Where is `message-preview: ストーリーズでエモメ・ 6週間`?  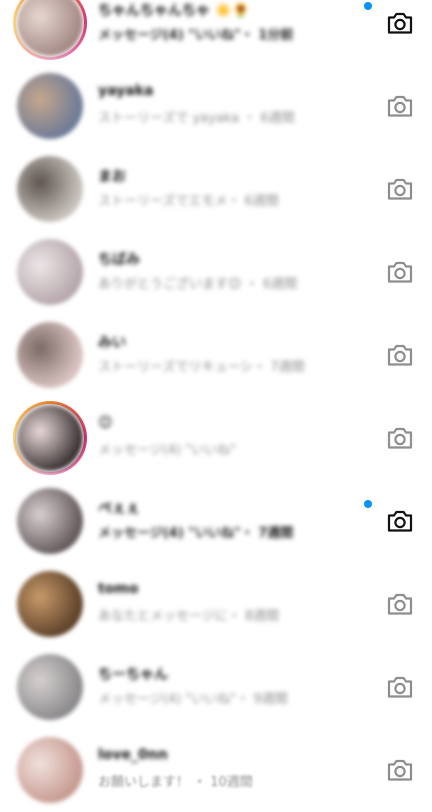 message-preview: ストーリーズでエモメ・ 6週間 is located at coordinates (188, 201).